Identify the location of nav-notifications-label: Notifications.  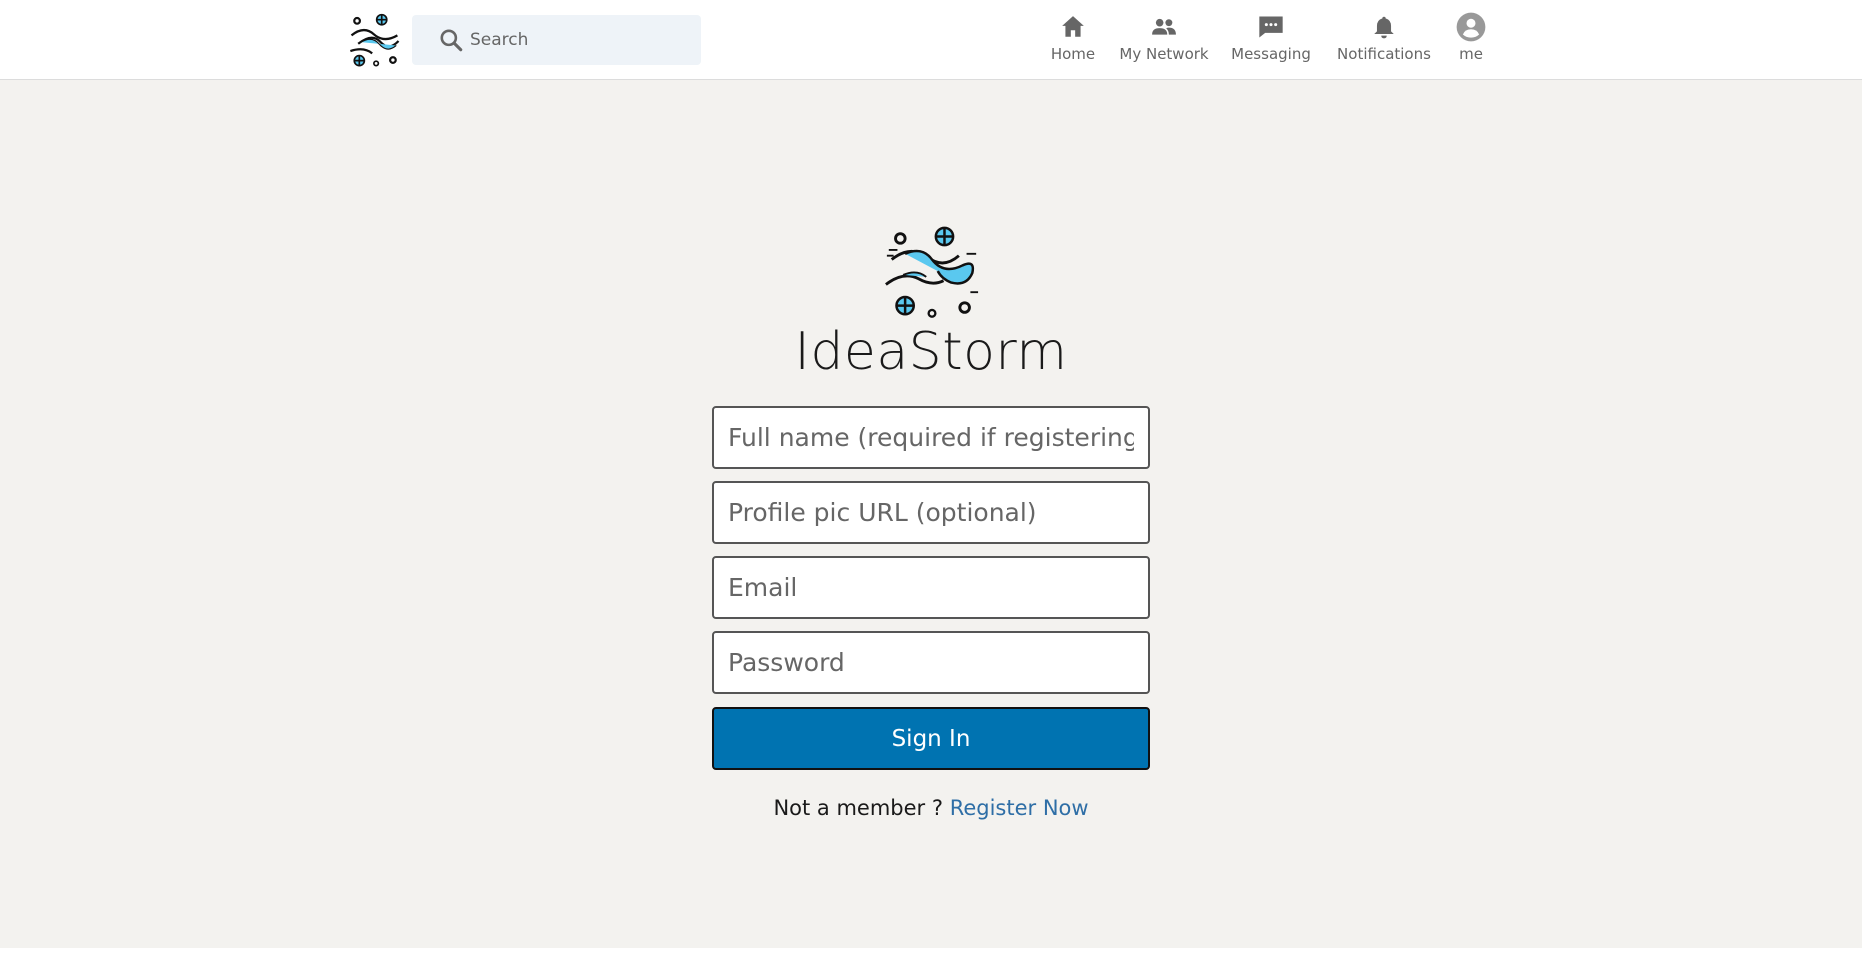
(1384, 54).